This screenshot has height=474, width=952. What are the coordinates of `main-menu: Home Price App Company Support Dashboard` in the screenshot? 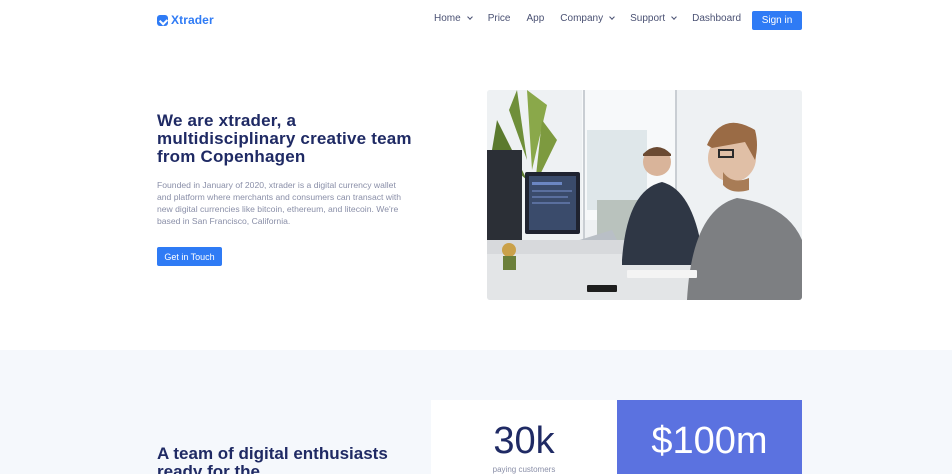 It's located at (595, 18).